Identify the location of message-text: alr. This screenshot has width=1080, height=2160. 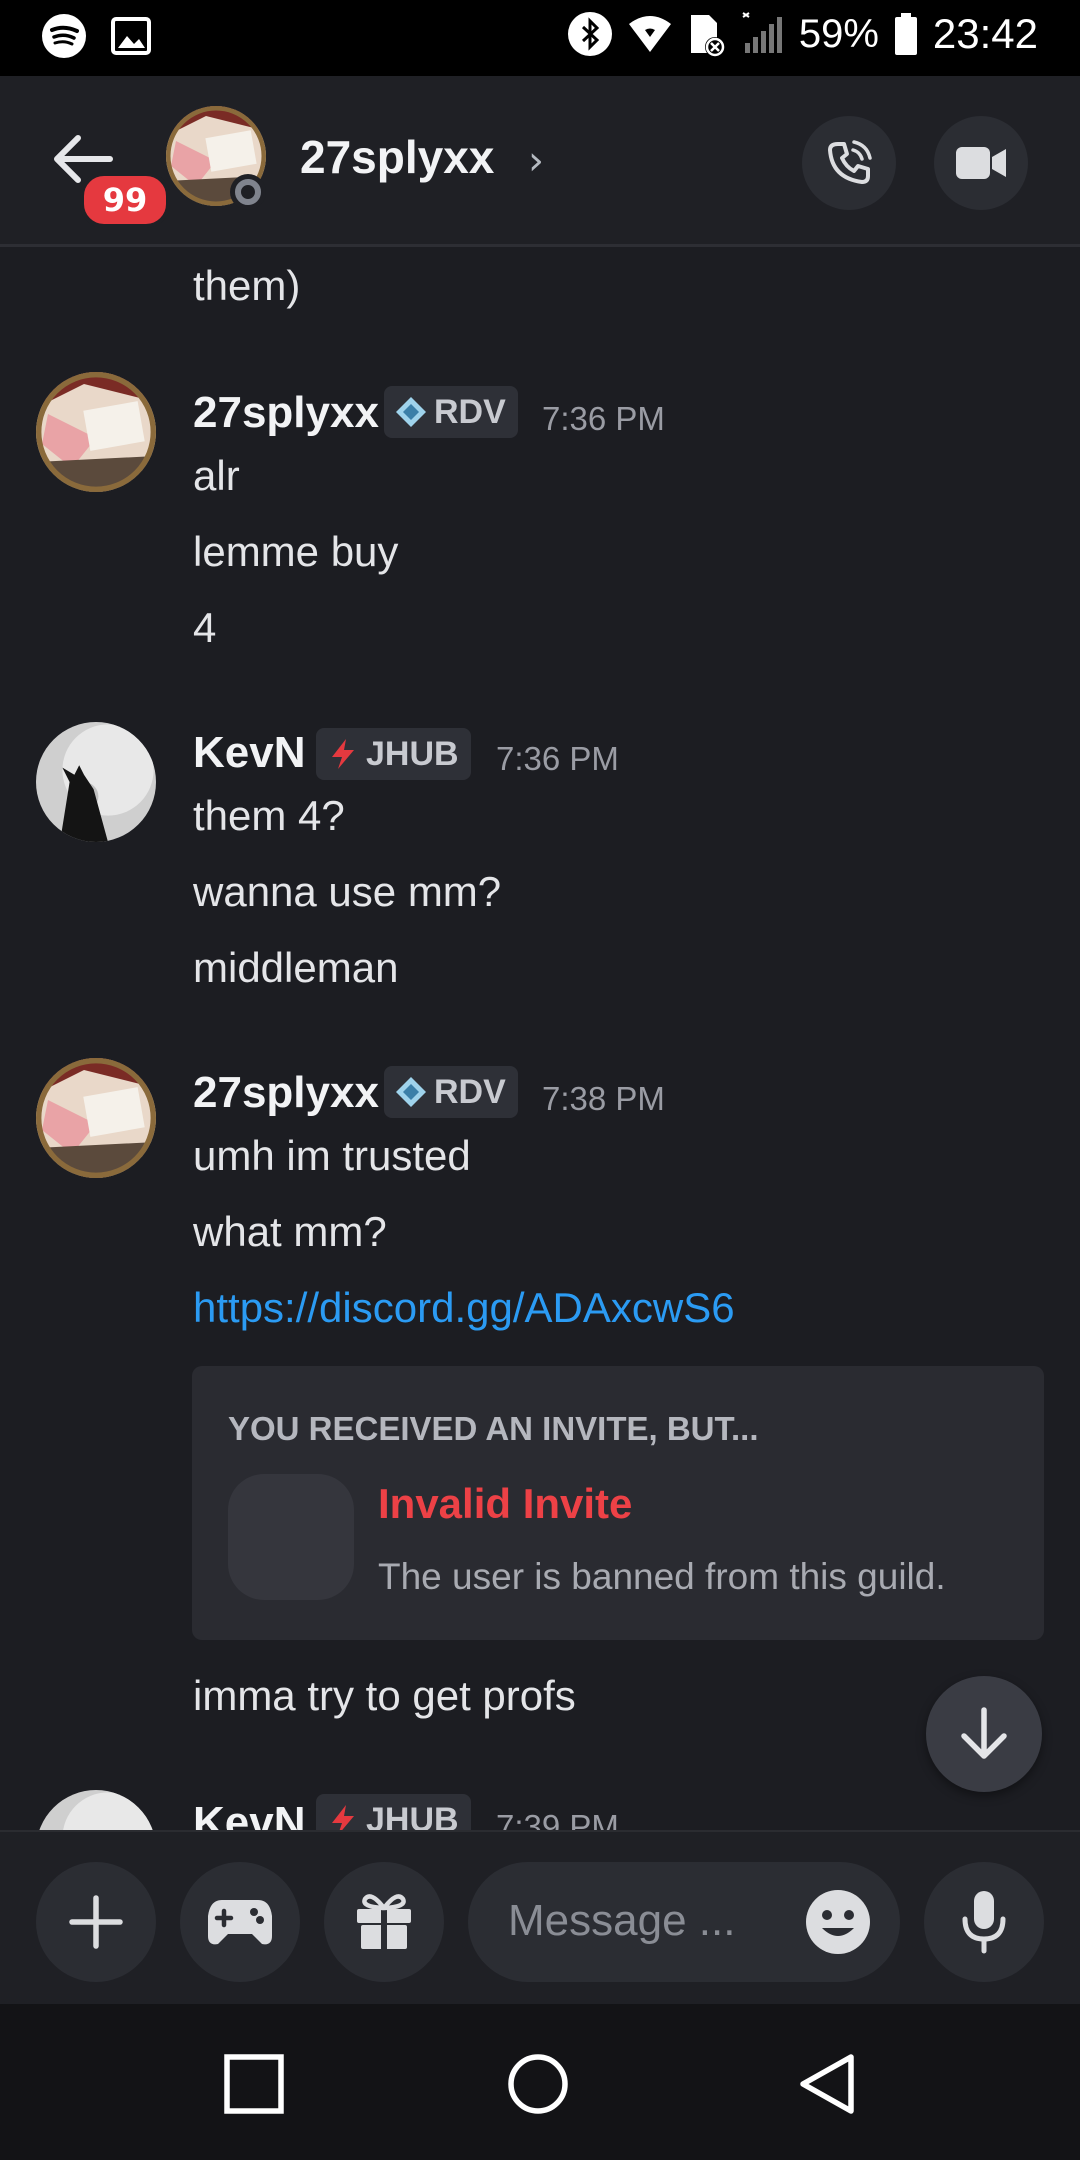
(216, 475).